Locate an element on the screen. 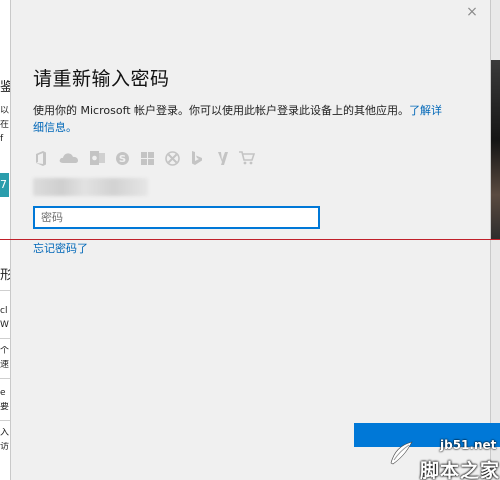 This screenshot has height=480, width=500. background-text: 在 is located at coordinates (5, 125).